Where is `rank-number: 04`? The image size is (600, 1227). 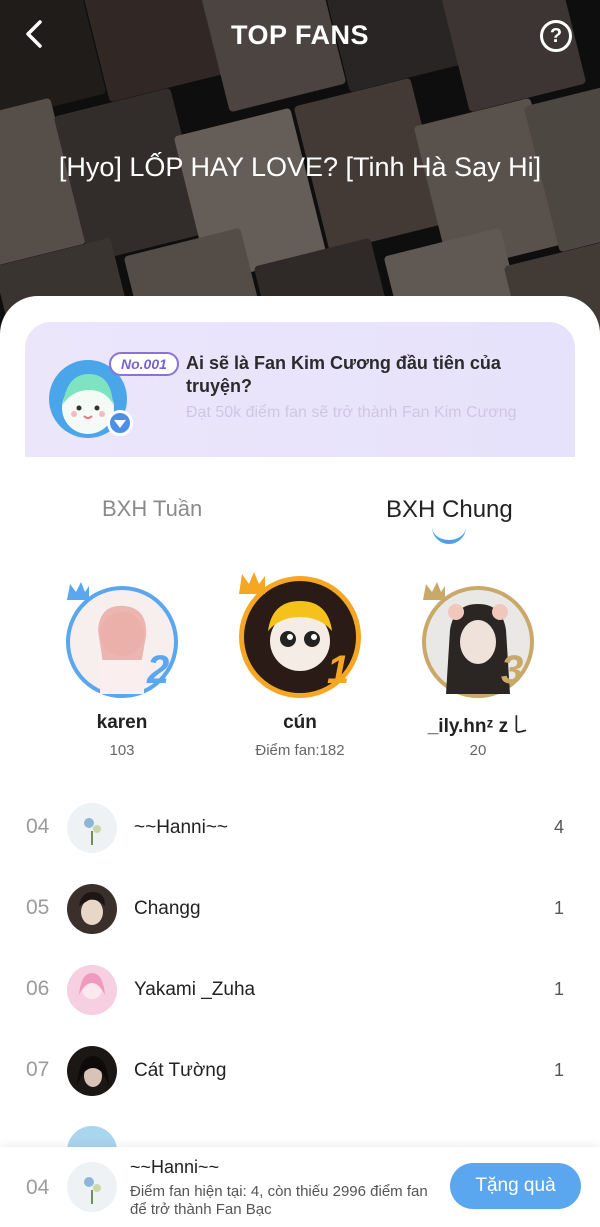
rank-number: 04 is located at coordinates (38, 826).